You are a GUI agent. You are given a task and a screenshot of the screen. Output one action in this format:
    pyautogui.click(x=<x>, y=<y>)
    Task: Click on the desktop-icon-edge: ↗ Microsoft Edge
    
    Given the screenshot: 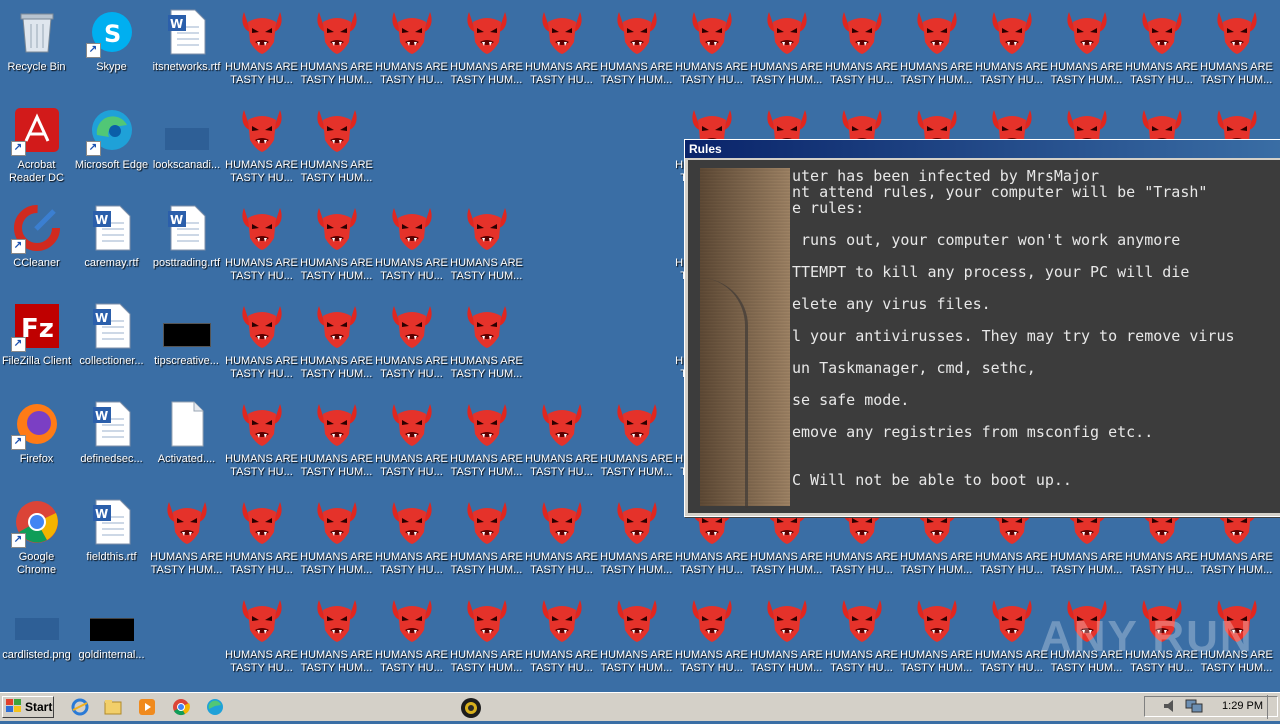 What is the action you would take?
    pyautogui.click(x=111, y=143)
    